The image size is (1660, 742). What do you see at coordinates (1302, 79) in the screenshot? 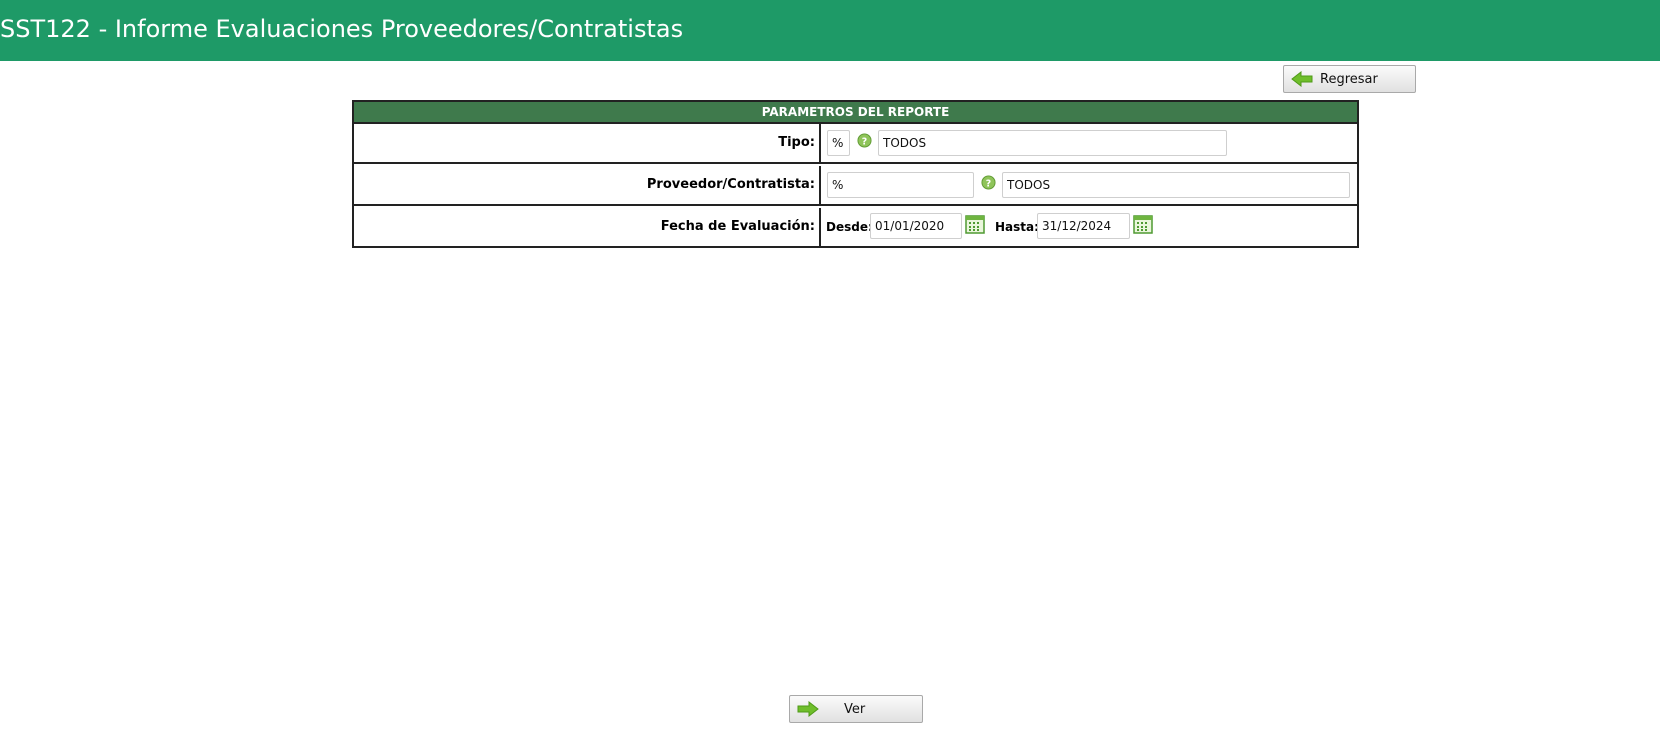
I see `arrow-left-icon` at bounding box center [1302, 79].